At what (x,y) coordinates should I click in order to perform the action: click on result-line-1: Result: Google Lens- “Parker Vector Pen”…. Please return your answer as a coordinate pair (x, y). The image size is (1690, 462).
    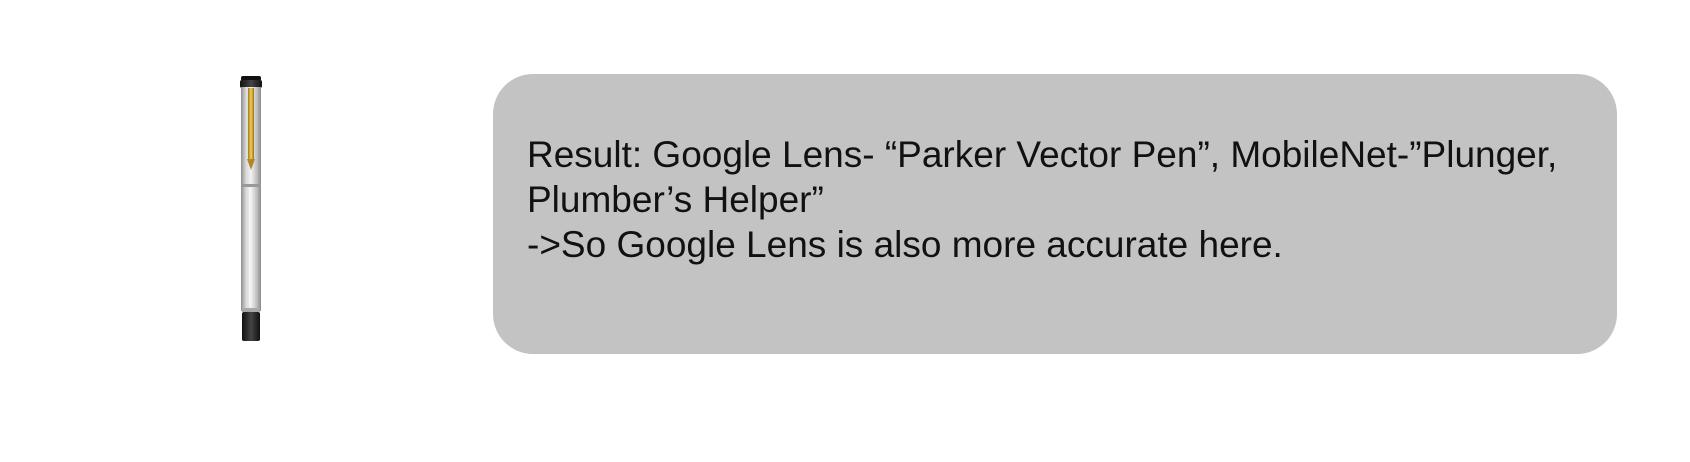
    Looking at the image, I should click on (1042, 154).